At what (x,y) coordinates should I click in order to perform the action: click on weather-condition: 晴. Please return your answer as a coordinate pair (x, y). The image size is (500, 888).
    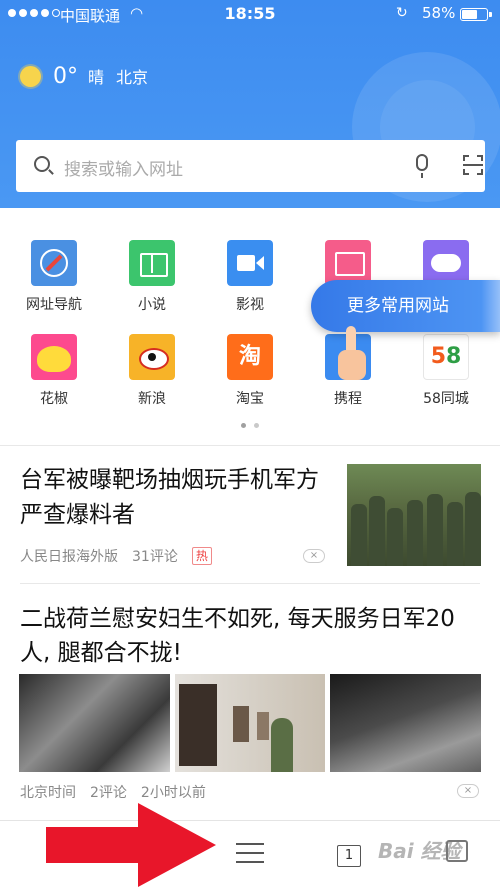
    Looking at the image, I should click on (96, 77).